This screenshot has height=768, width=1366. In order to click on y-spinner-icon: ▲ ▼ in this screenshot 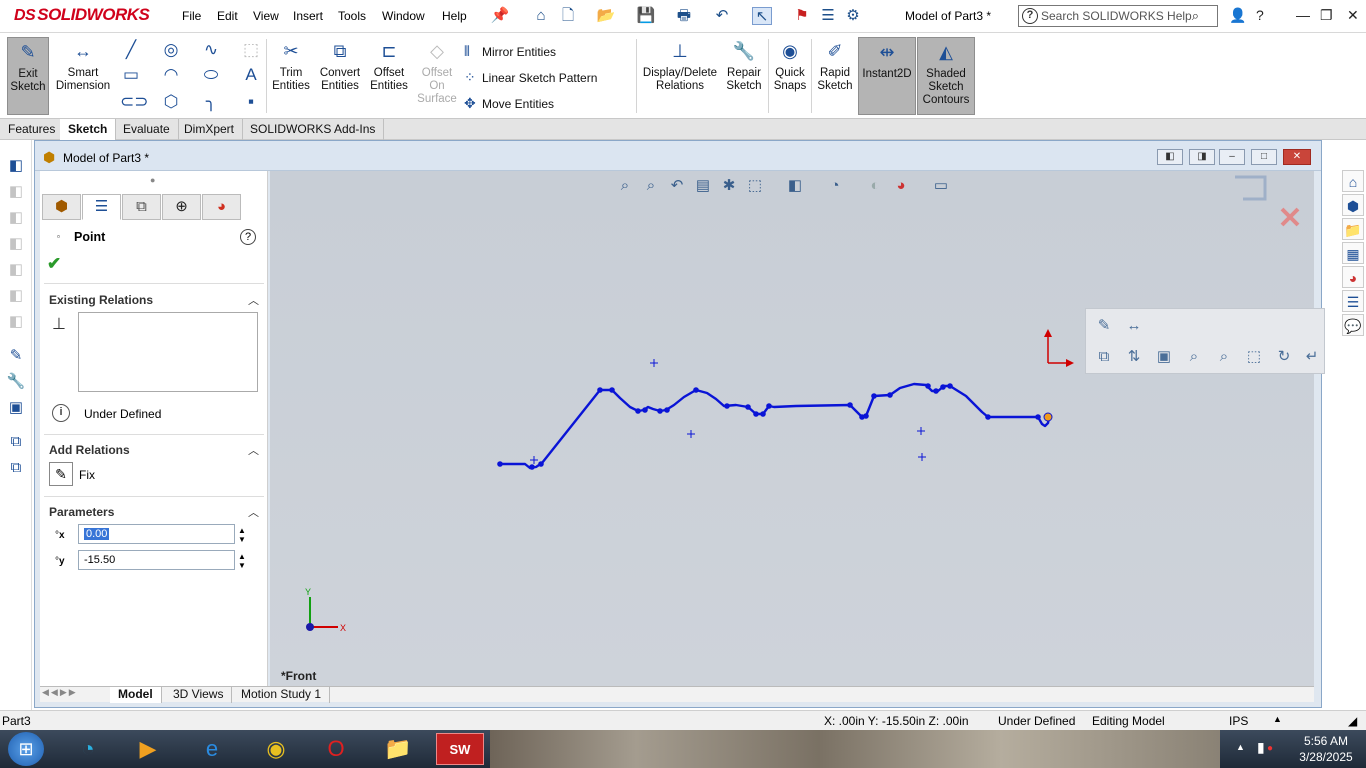, I will do `click(242, 561)`.